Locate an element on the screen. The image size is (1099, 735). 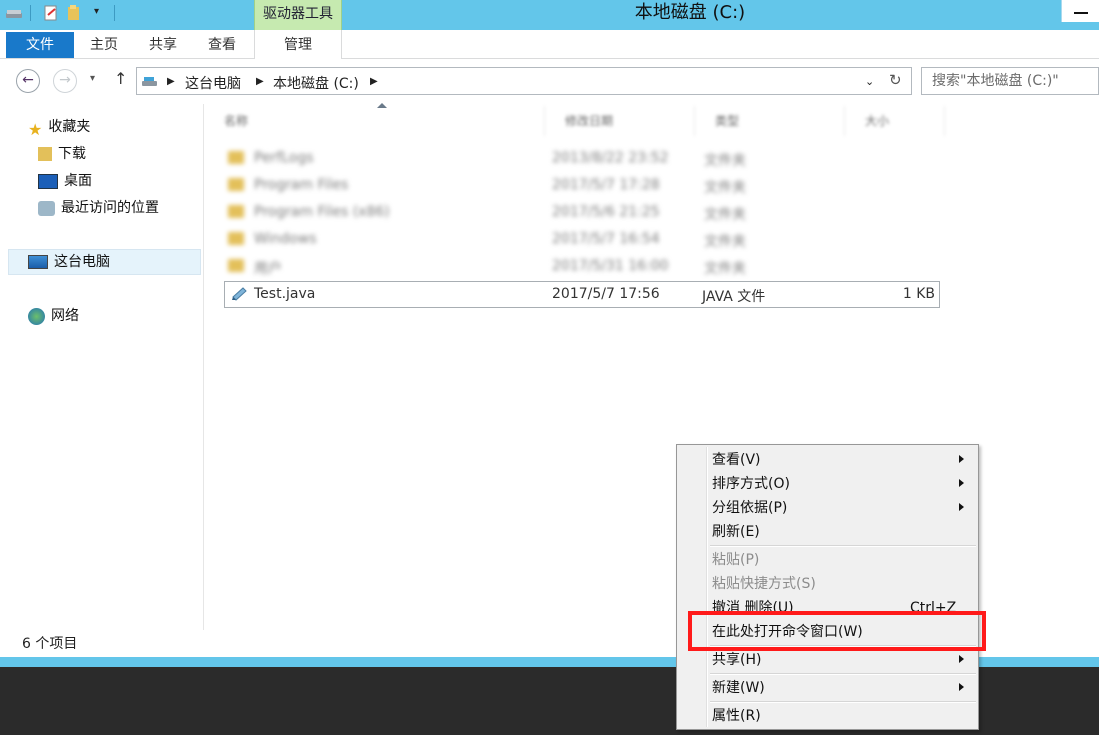
menu-item-group: 分组依据(P) is located at coordinates (749, 508).